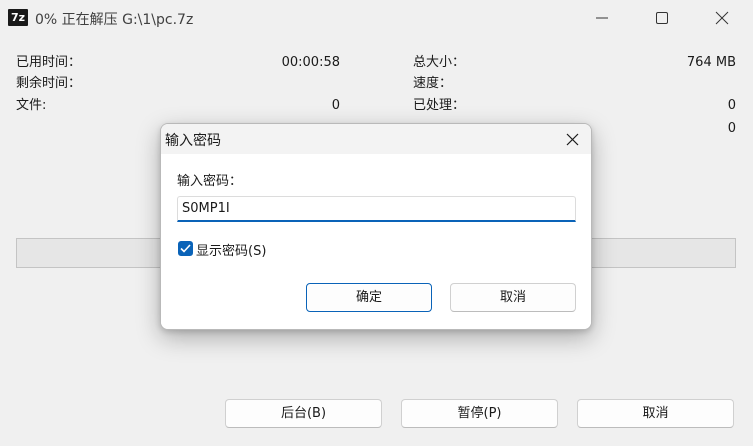  What do you see at coordinates (731, 105) in the screenshot?
I see `processed-value: 0` at bounding box center [731, 105].